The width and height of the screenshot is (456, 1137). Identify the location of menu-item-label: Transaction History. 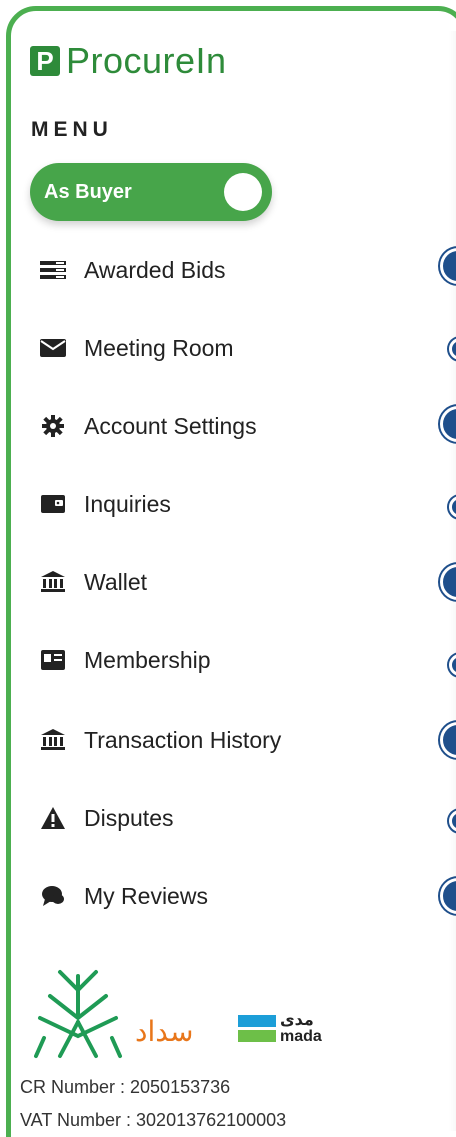
(183, 739).